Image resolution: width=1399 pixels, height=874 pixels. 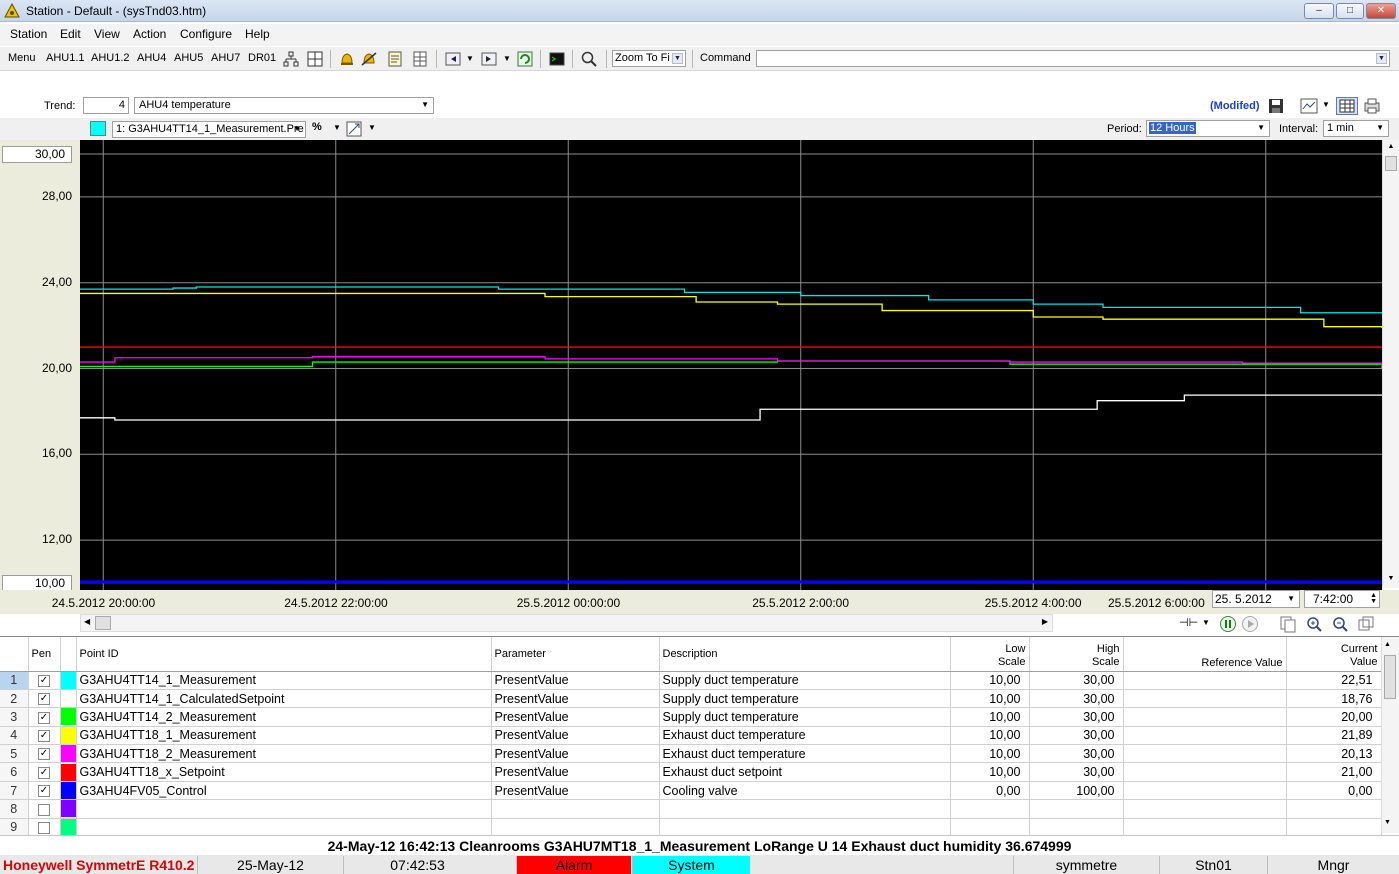 What do you see at coordinates (1326, 104) in the screenshot?
I see `chart-type-dropdown-icon: ▼` at bounding box center [1326, 104].